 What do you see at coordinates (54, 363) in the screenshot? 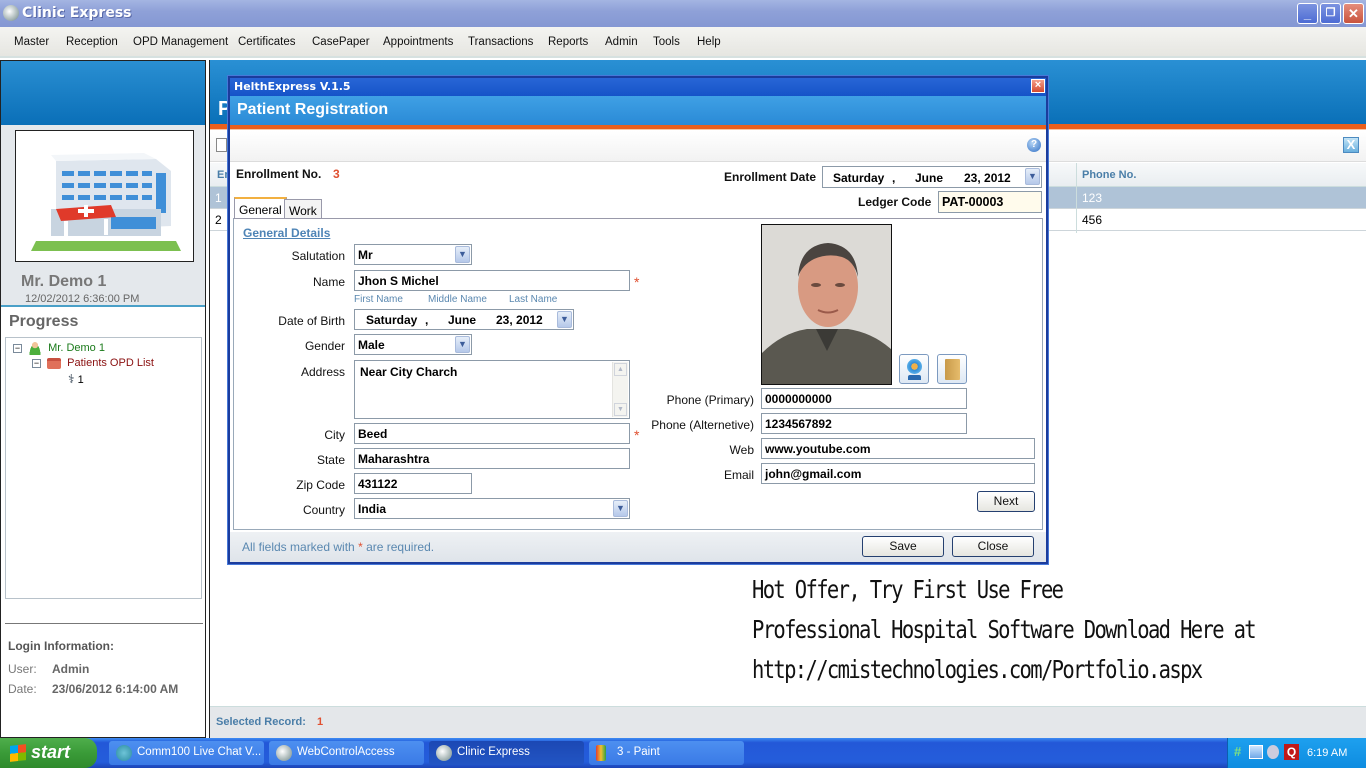
I see `briefcase-icon` at bounding box center [54, 363].